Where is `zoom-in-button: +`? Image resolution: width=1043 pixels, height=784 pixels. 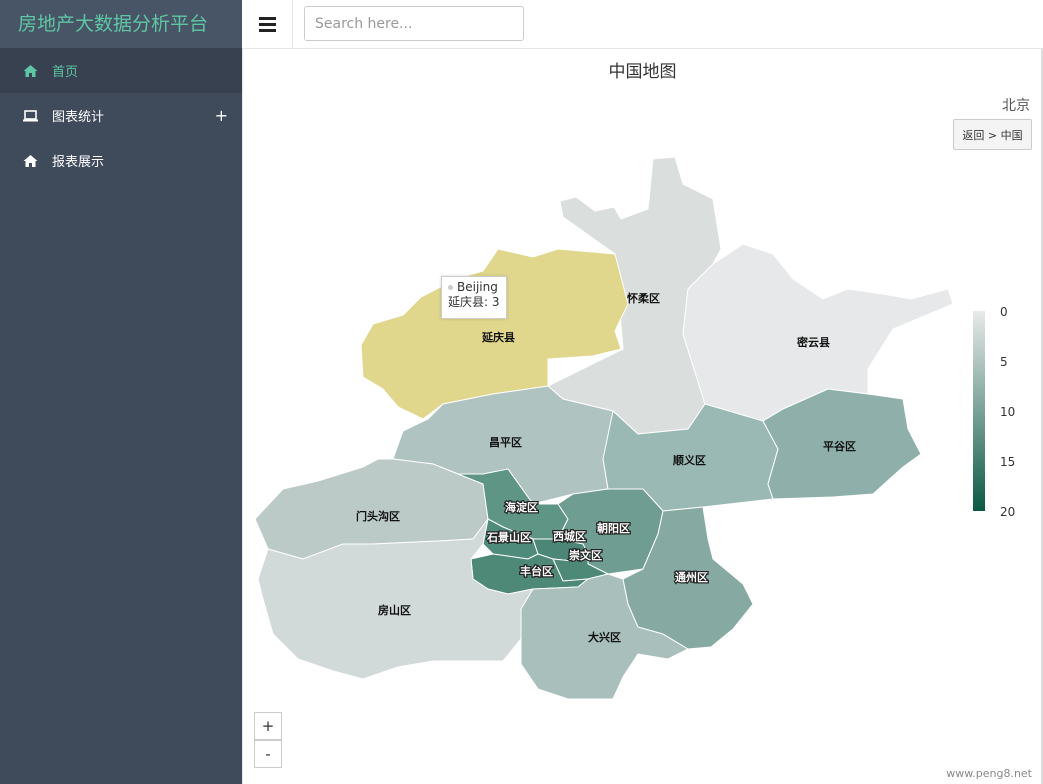 zoom-in-button: + is located at coordinates (268, 726).